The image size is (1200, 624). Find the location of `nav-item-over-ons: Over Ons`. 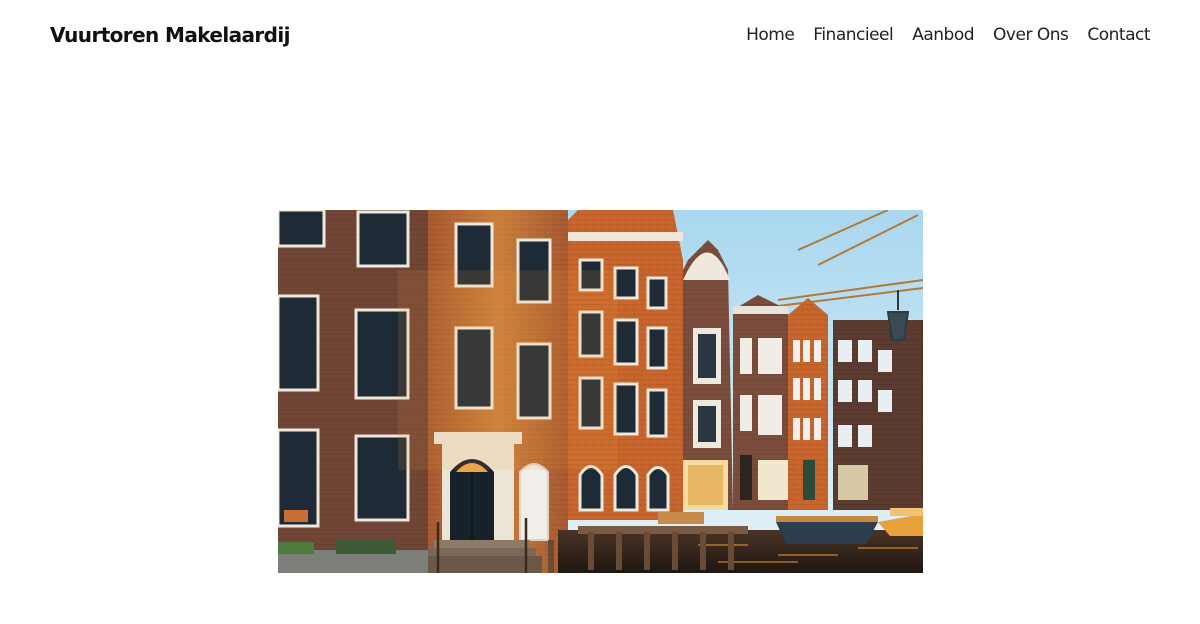

nav-item-over-ons: Over Ons is located at coordinates (1031, 35).